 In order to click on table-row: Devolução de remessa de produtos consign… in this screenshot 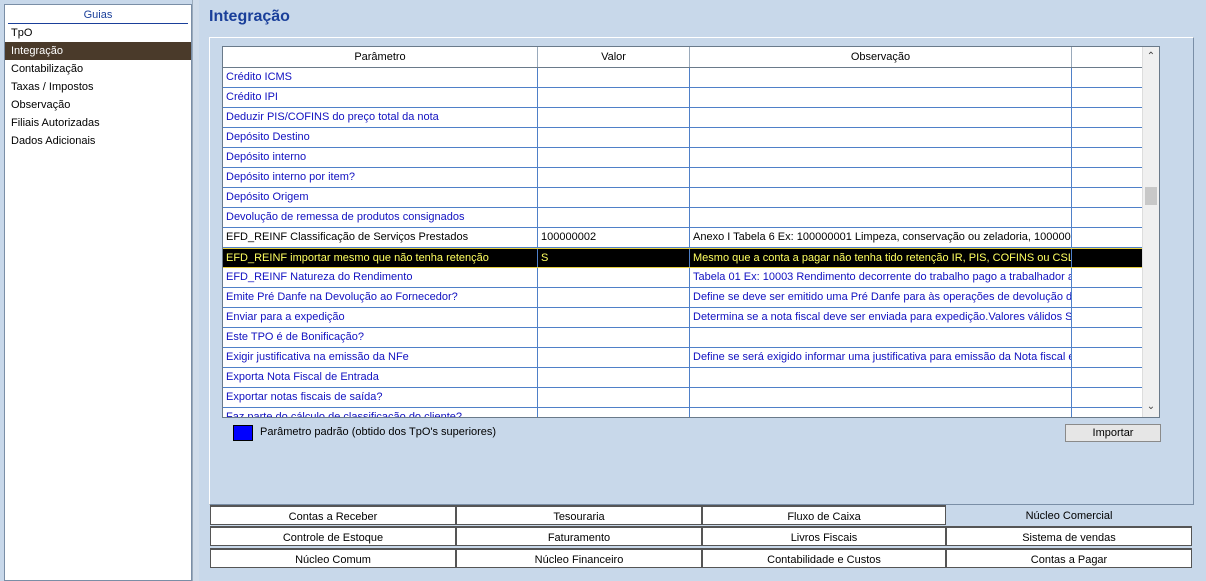, I will do `click(691, 218)`.